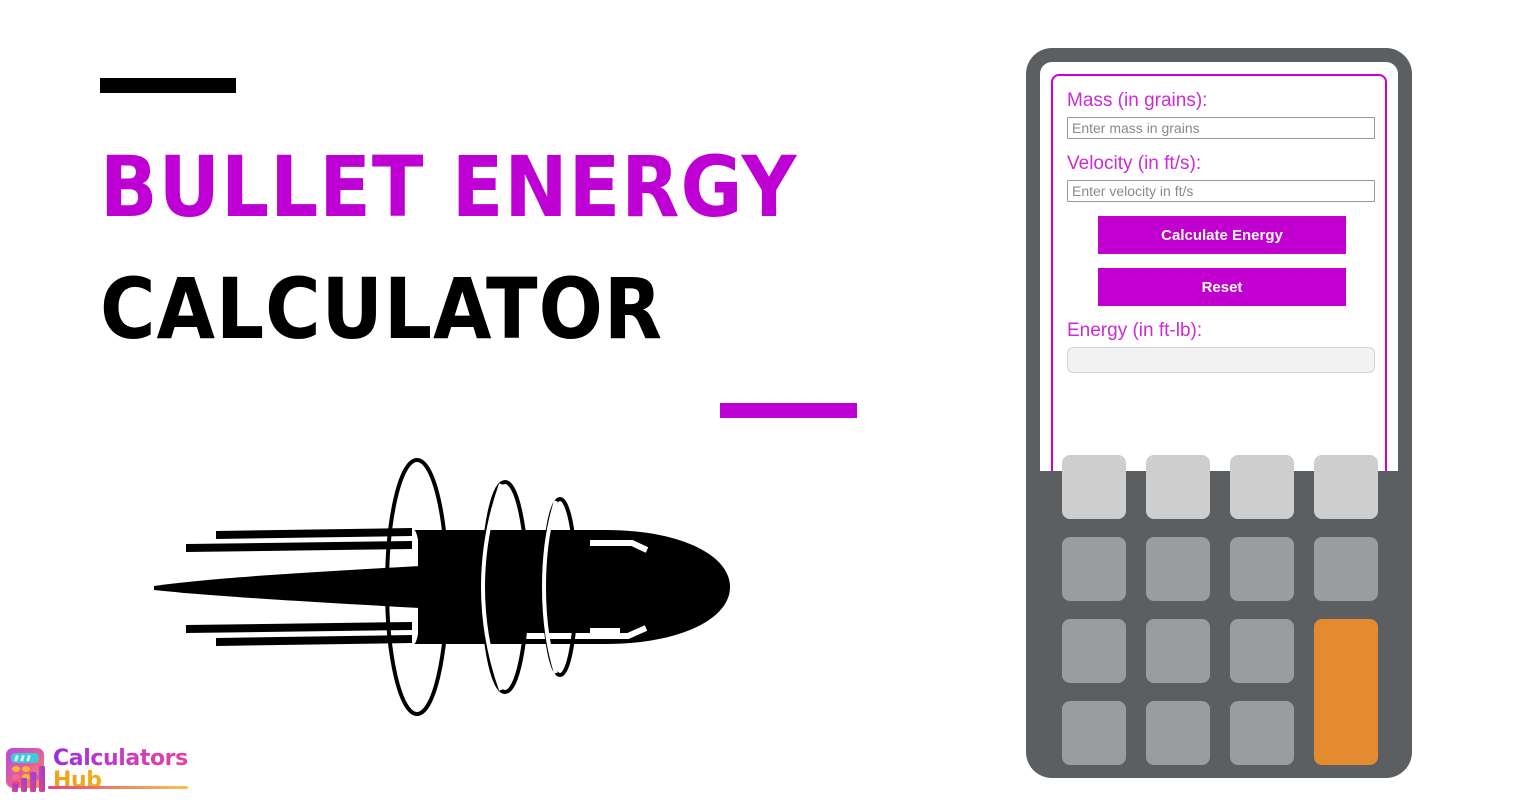 This screenshot has height=800, width=1520. What do you see at coordinates (1094, 733) in the screenshot?
I see `key-r4c1` at bounding box center [1094, 733].